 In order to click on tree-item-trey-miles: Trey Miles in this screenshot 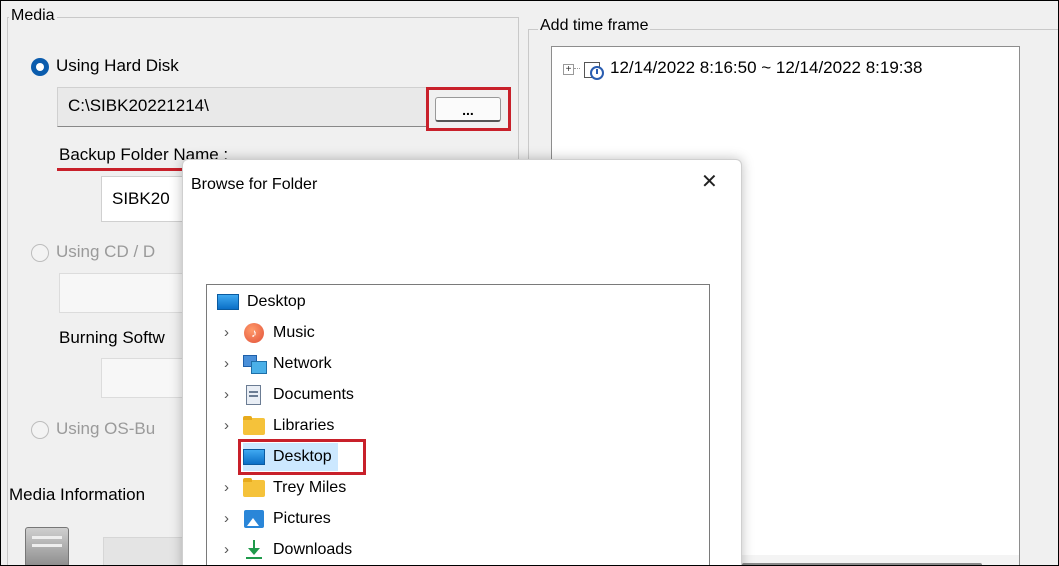, I will do `click(294, 488)`.